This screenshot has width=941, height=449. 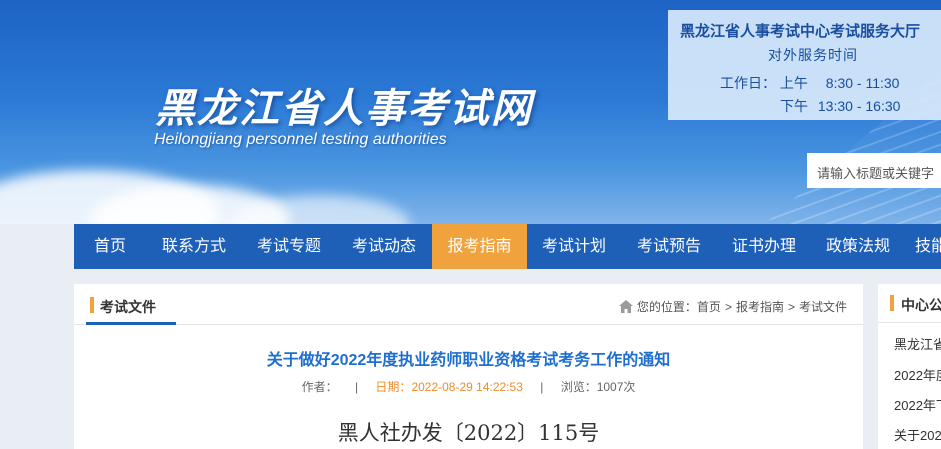 I want to click on section-title: 考试文件, so click(x=128, y=307).